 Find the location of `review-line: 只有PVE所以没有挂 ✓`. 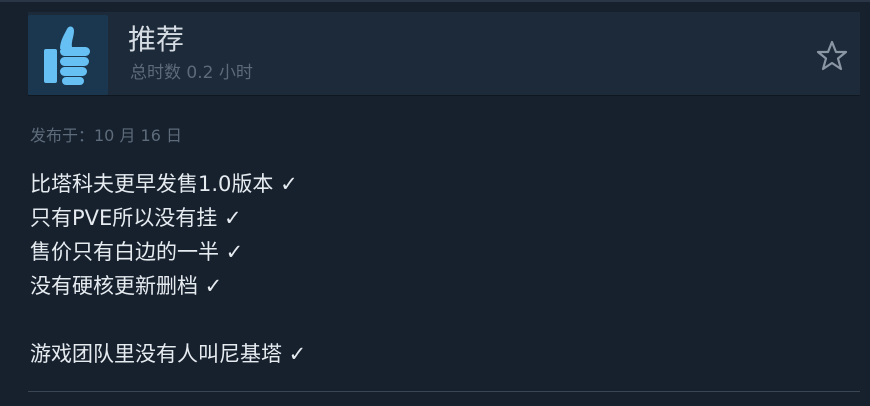

review-line: 只有PVE所以没有挂 ✓ is located at coordinates (136, 218).